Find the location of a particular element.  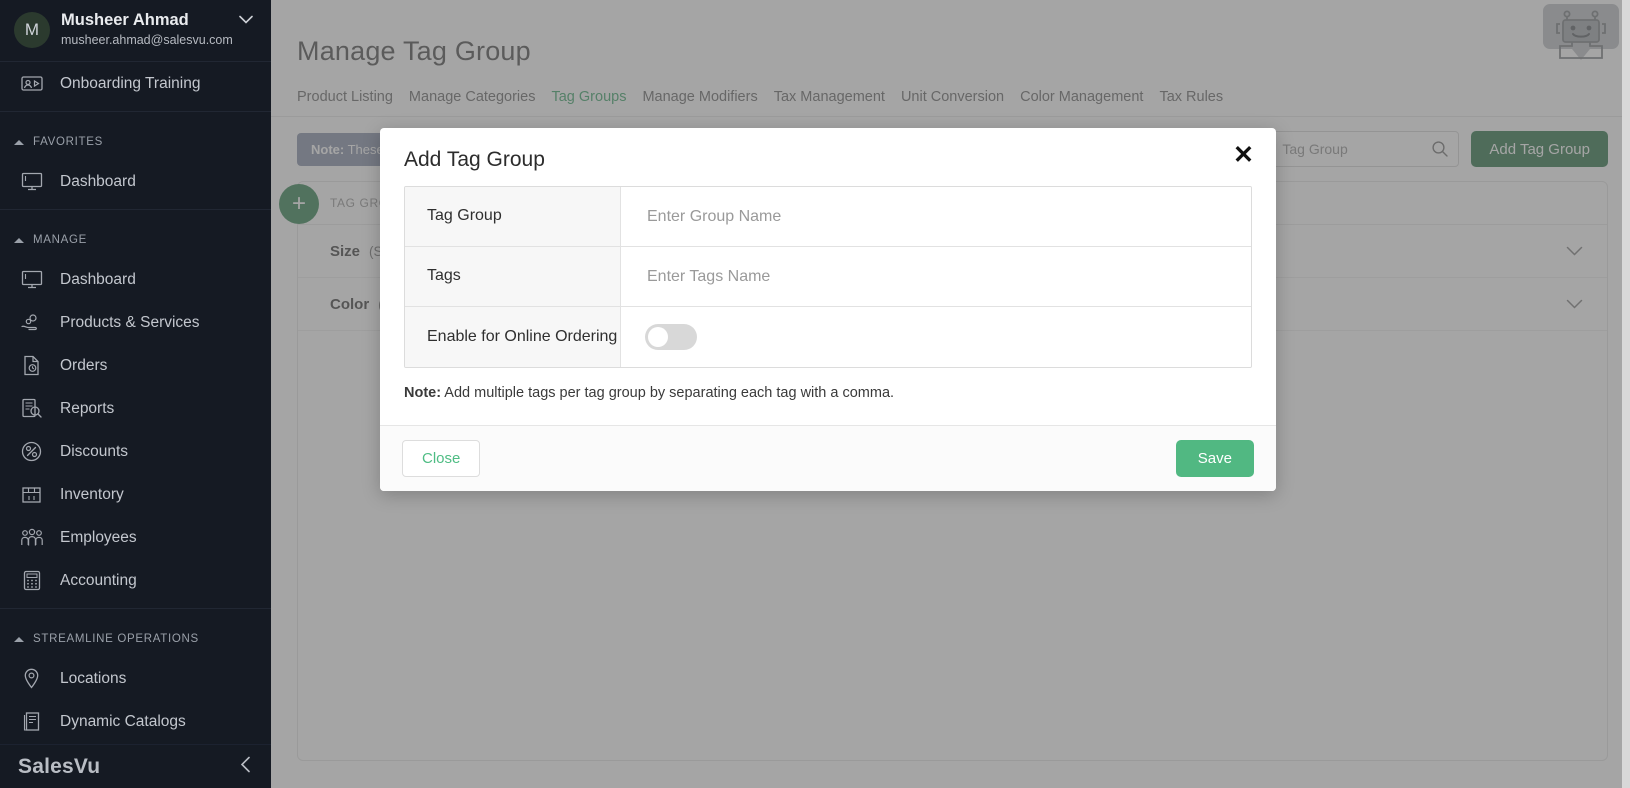

sidebar-item-accounting: Accounting is located at coordinates (135, 580).